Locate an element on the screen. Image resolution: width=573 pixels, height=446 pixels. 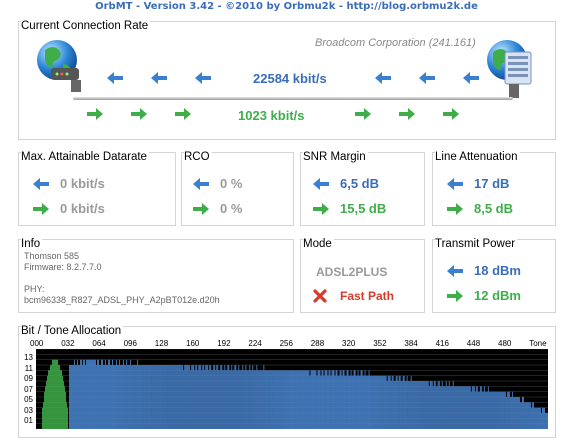
mode-path: Fast Path is located at coordinates (367, 296).